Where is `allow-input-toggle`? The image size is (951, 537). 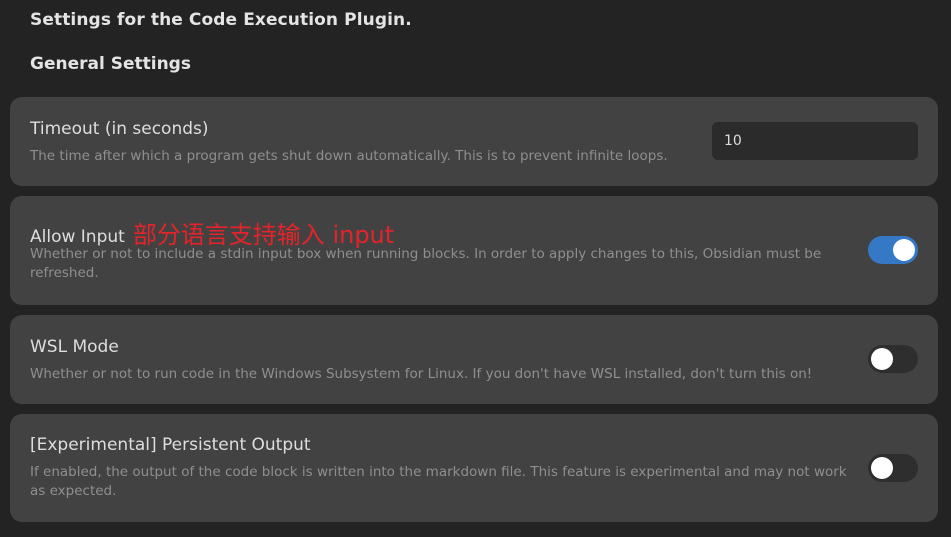
allow-input-toggle is located at coordinates (893, 250).